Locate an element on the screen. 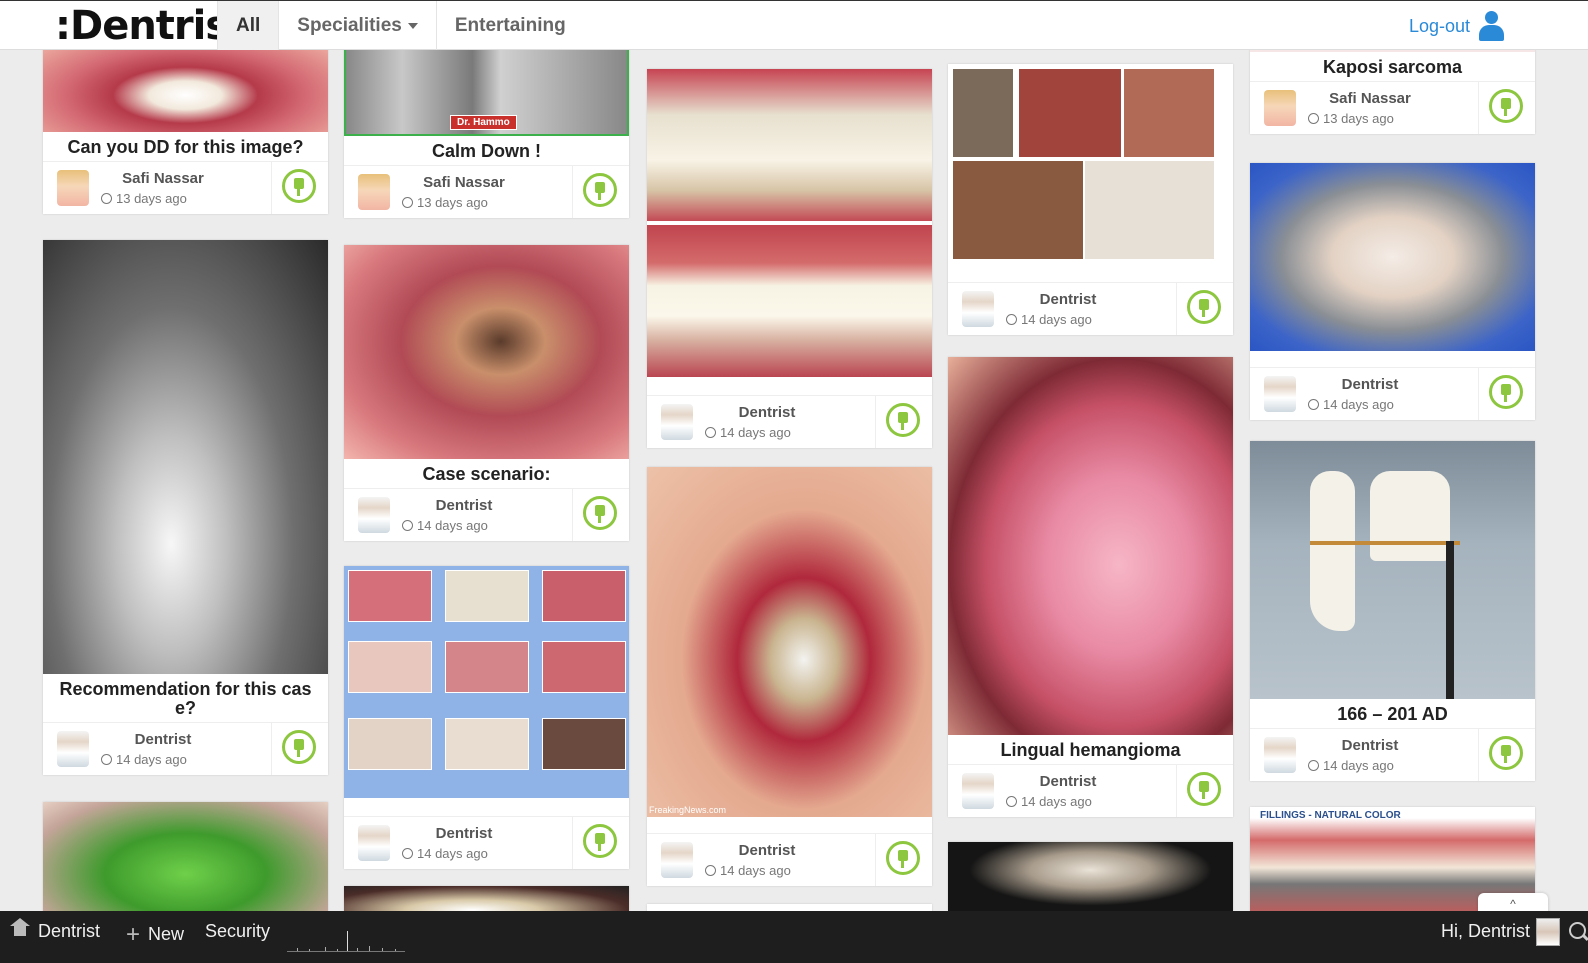  post-title: Lingual hemangioma is located at coordinates (1090, 749).